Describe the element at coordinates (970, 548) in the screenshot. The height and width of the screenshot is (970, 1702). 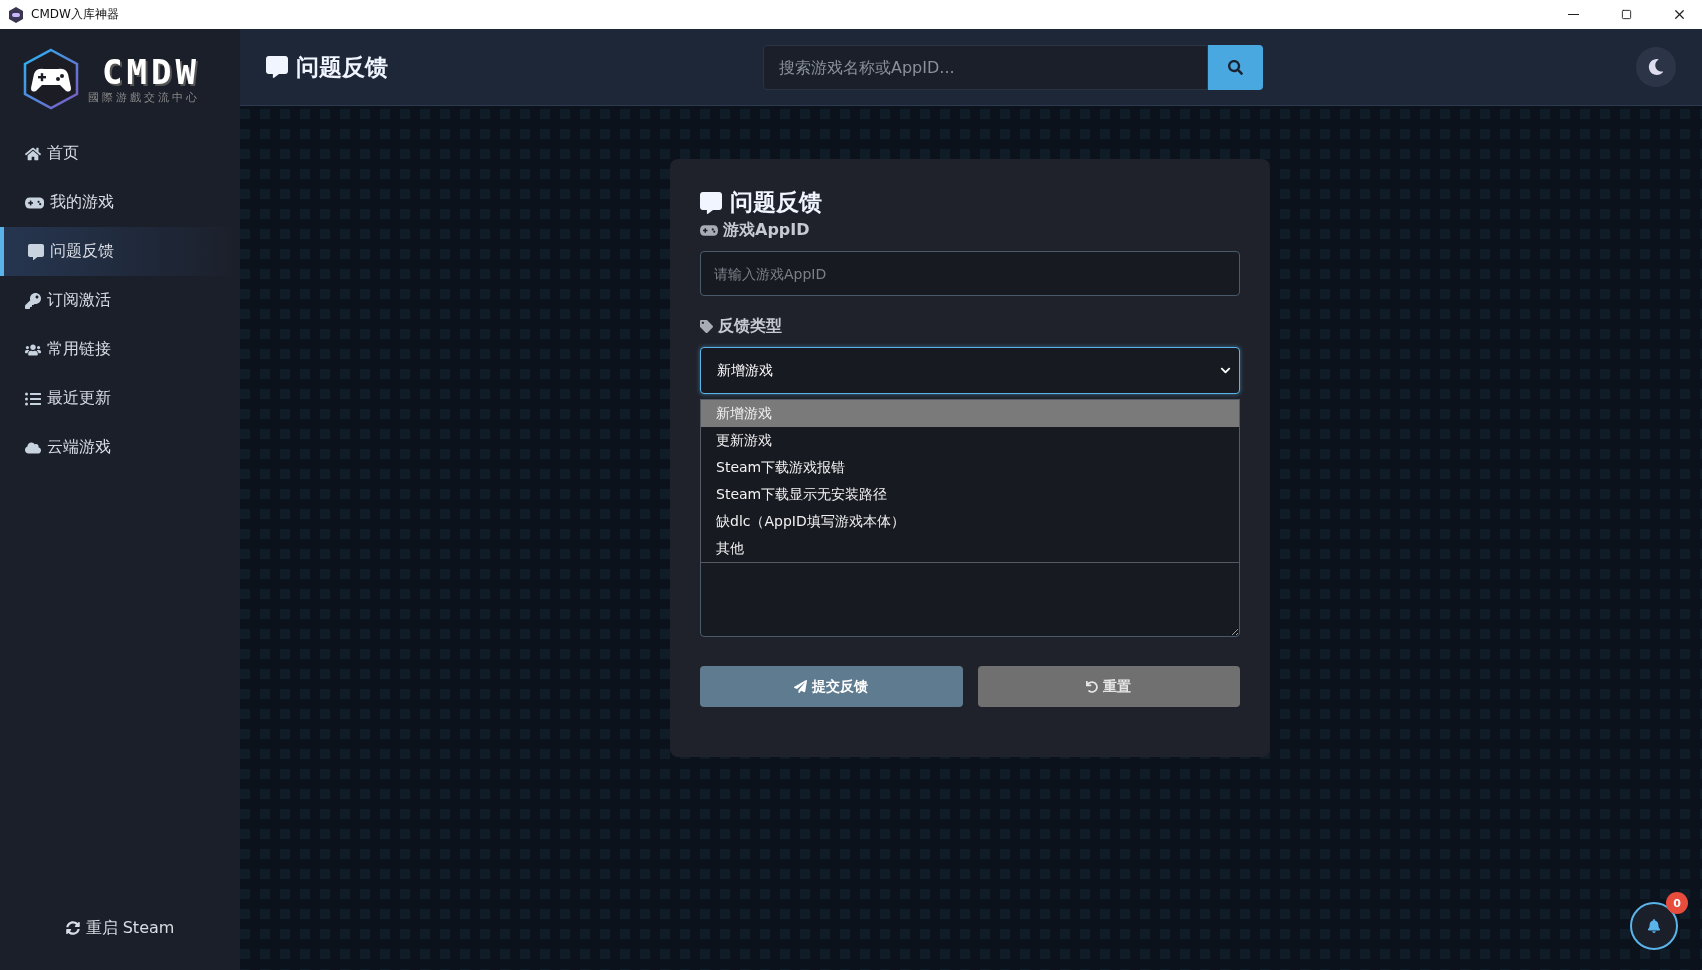
I see `dropdown-option: 其他` at that location.